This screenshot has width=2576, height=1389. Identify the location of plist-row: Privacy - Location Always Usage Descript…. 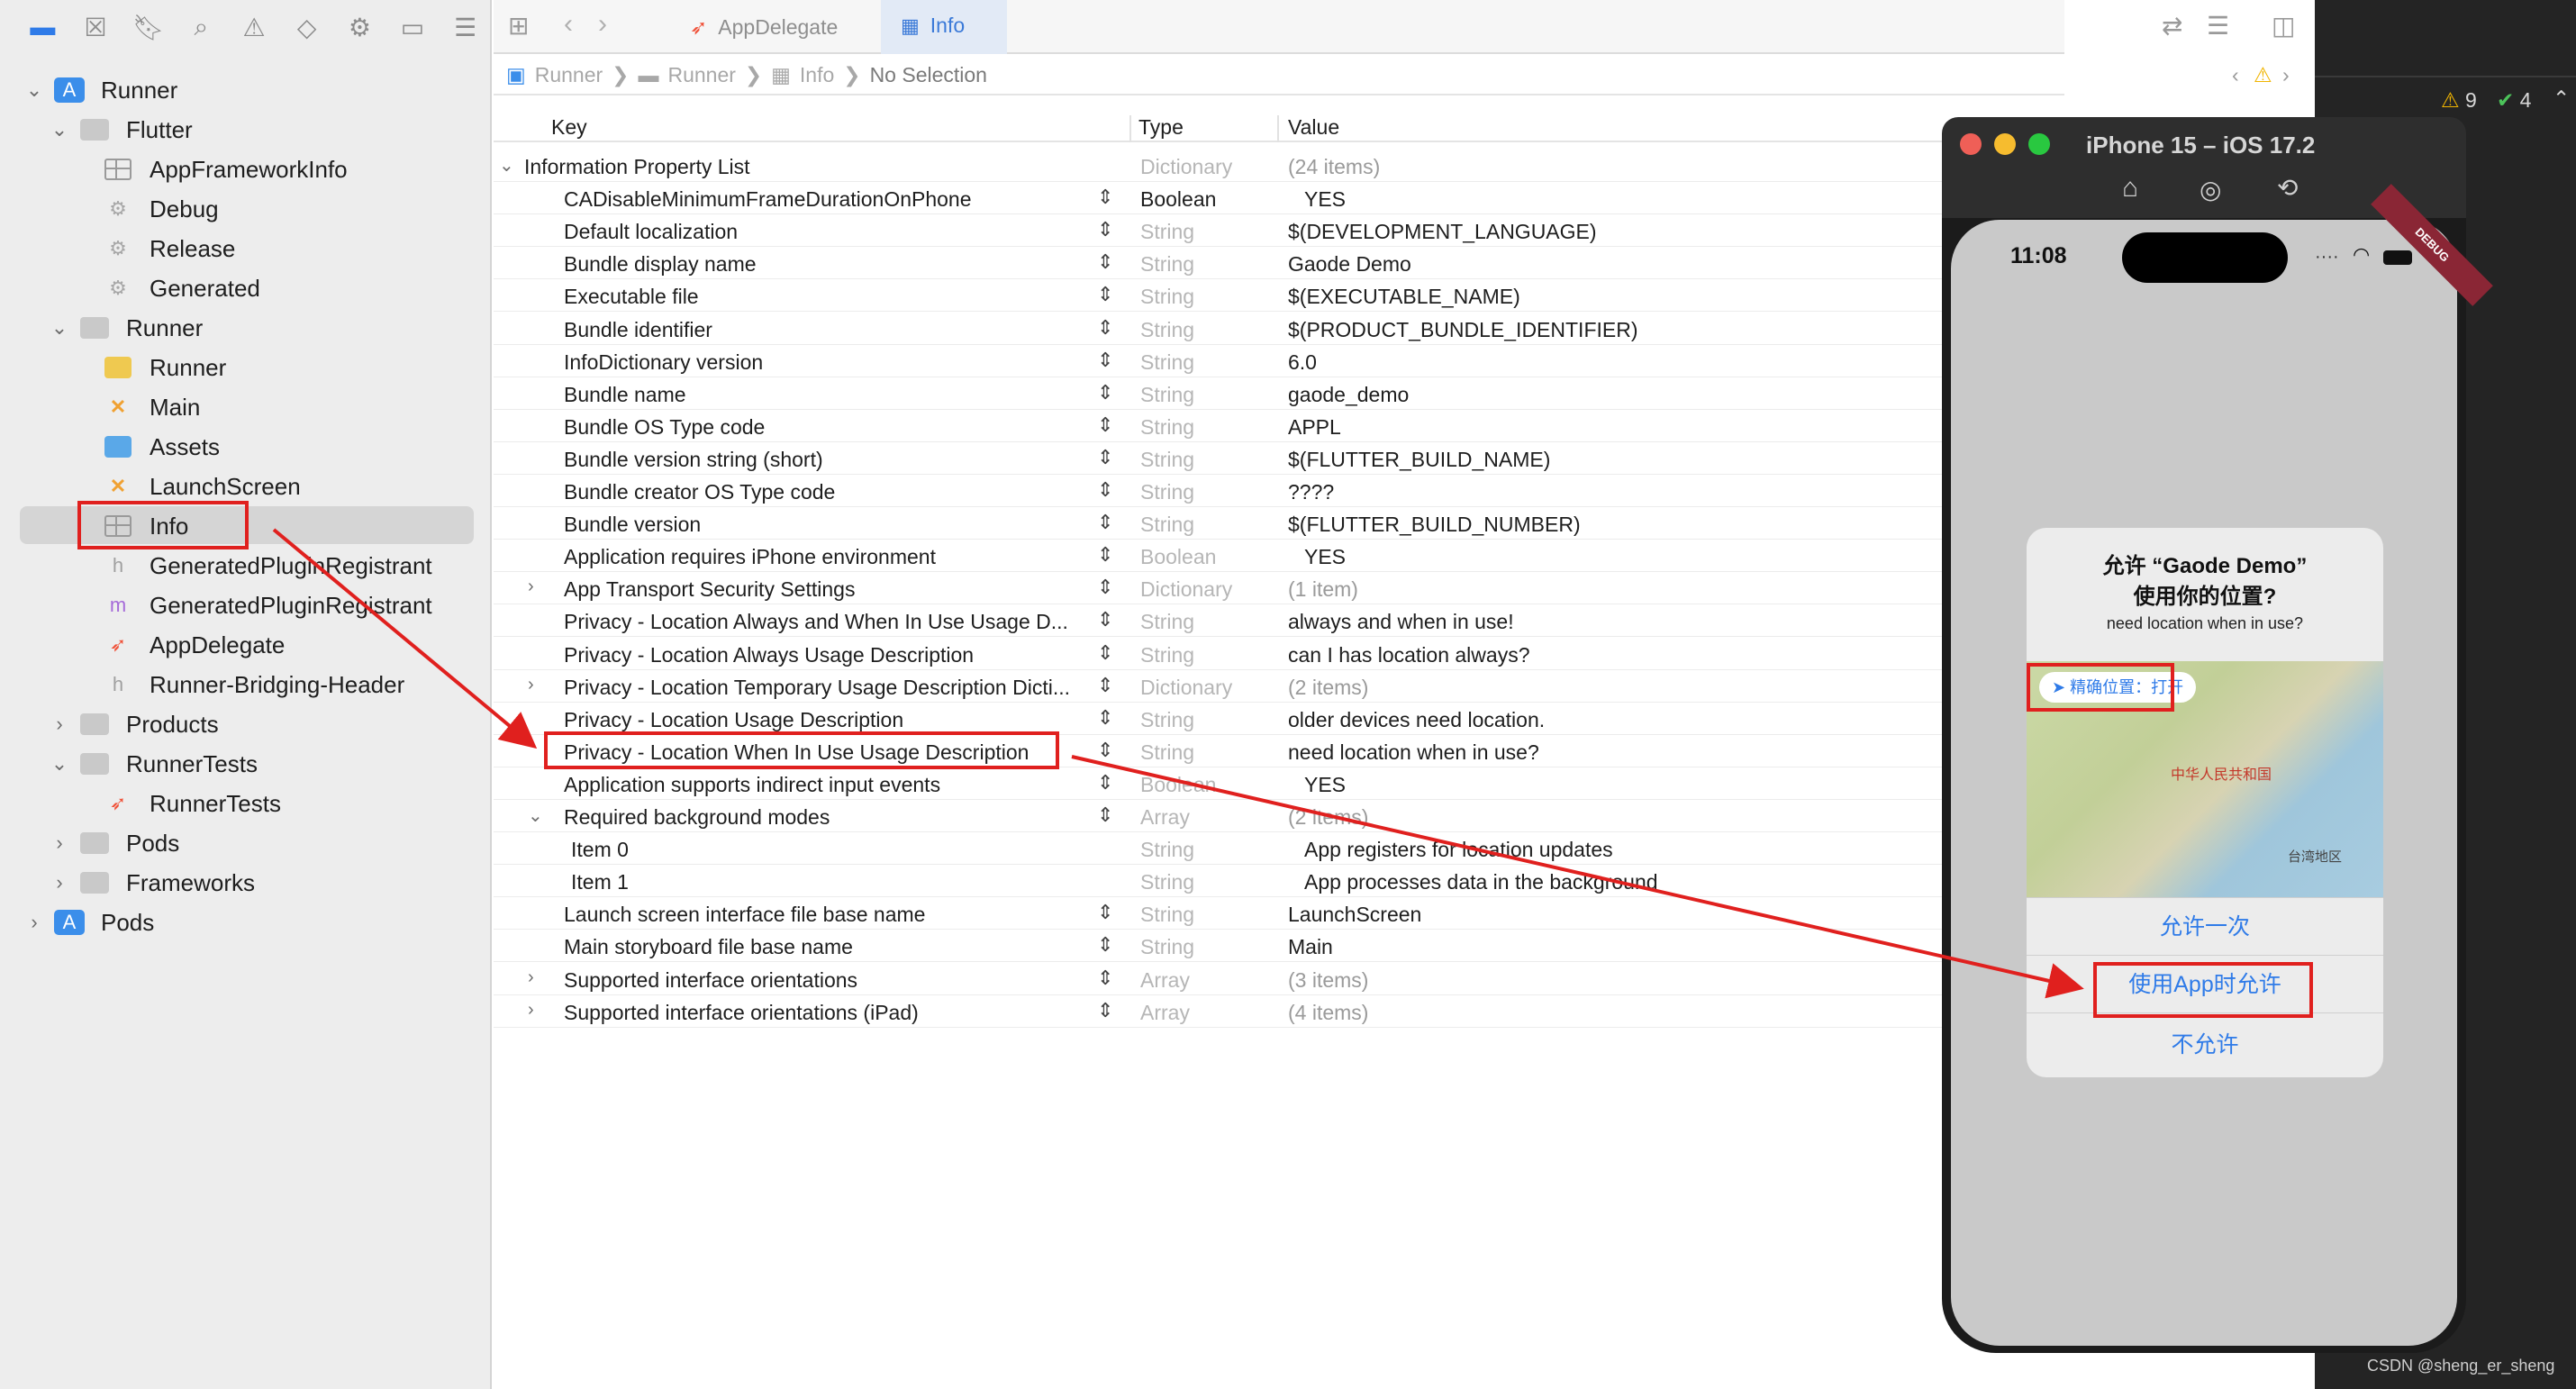
(1279, 654).